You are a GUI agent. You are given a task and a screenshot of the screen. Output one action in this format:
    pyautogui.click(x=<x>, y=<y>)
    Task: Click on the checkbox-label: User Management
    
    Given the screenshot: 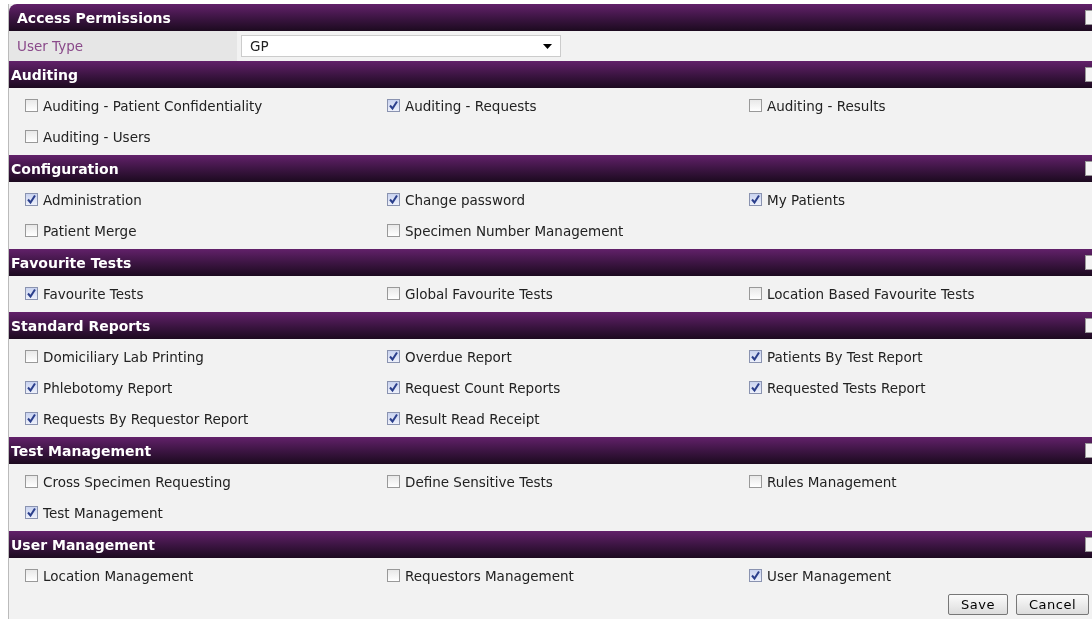 What is the action you would take?
    pyautogui.click(x=829, y=575)
    